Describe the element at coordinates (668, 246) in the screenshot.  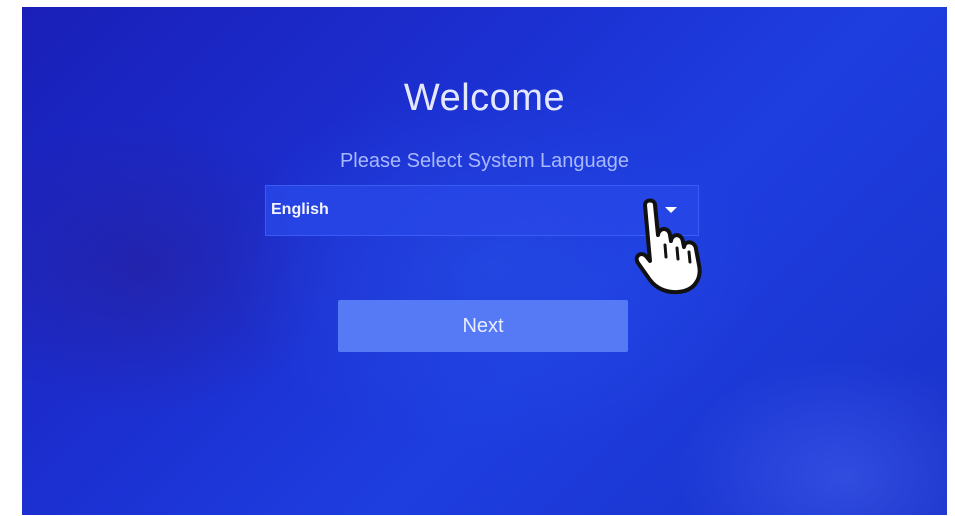
I see `hand-pointer-icon` at that location.